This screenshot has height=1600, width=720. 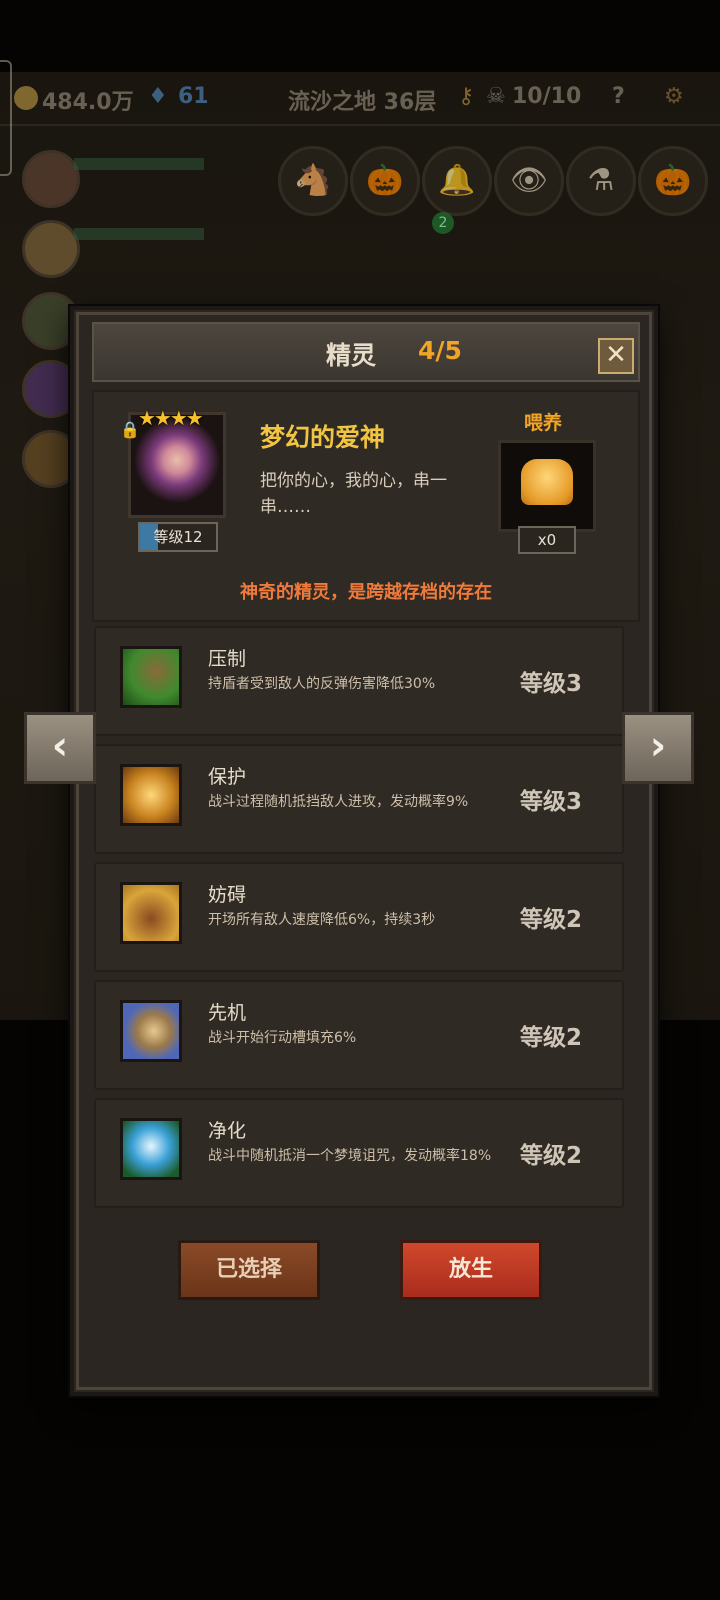 I want to click on next-pet-button: ›, so click(x=658, y=748).